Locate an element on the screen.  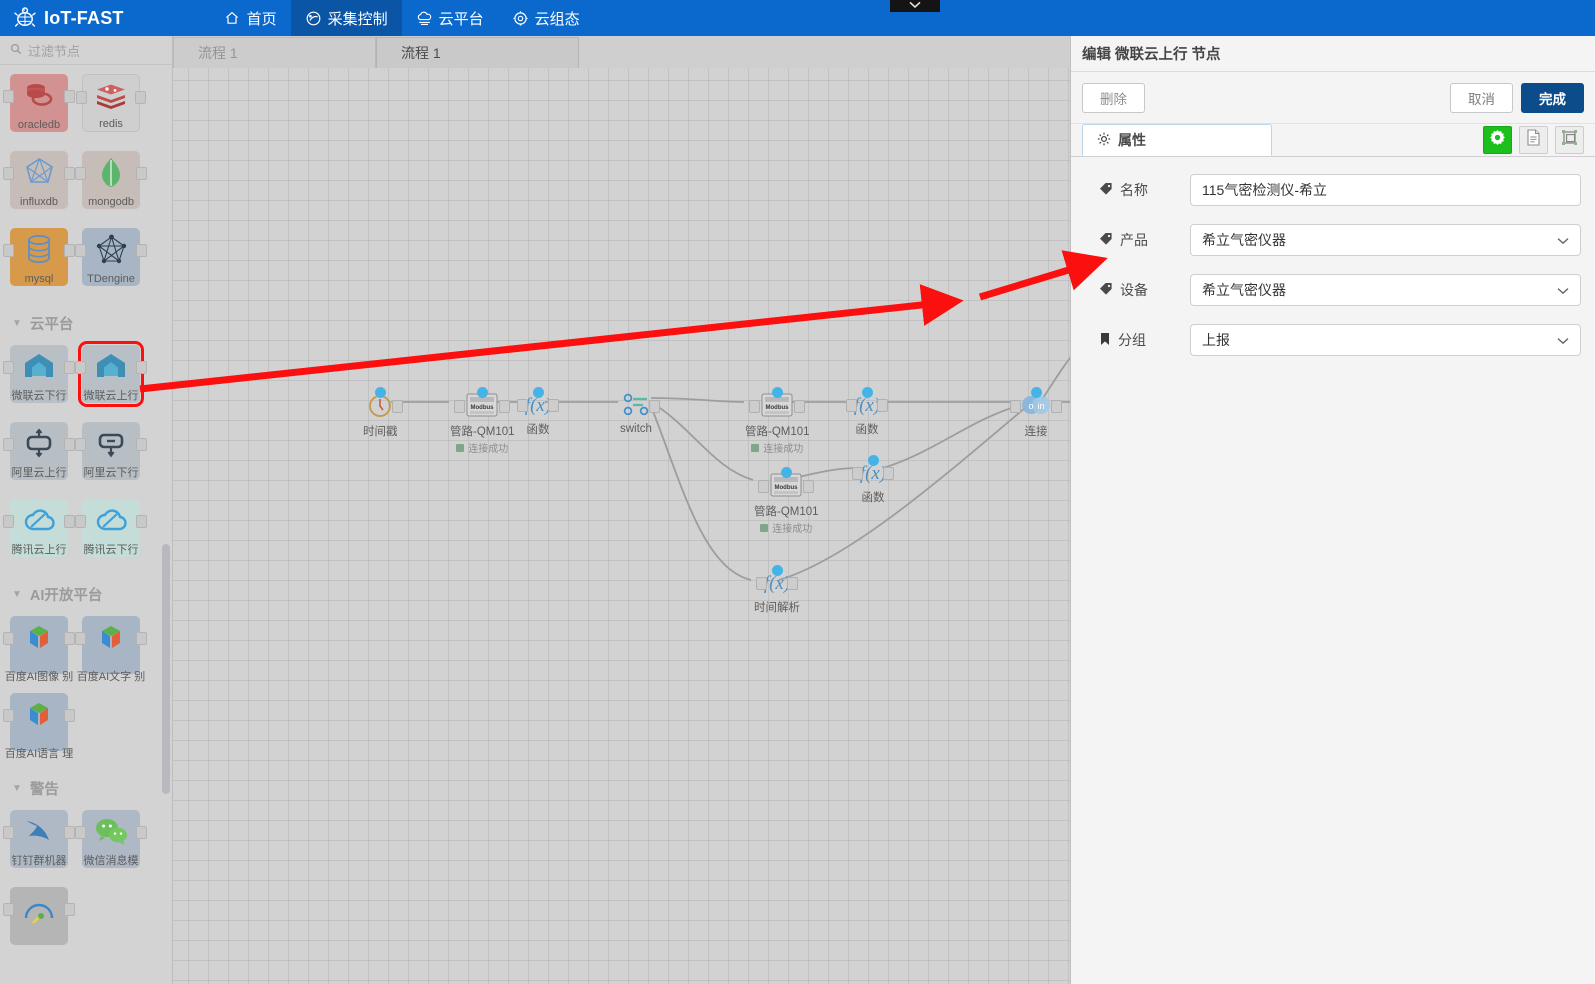
layout-frame-icon is located at coordinates (1569, 140).